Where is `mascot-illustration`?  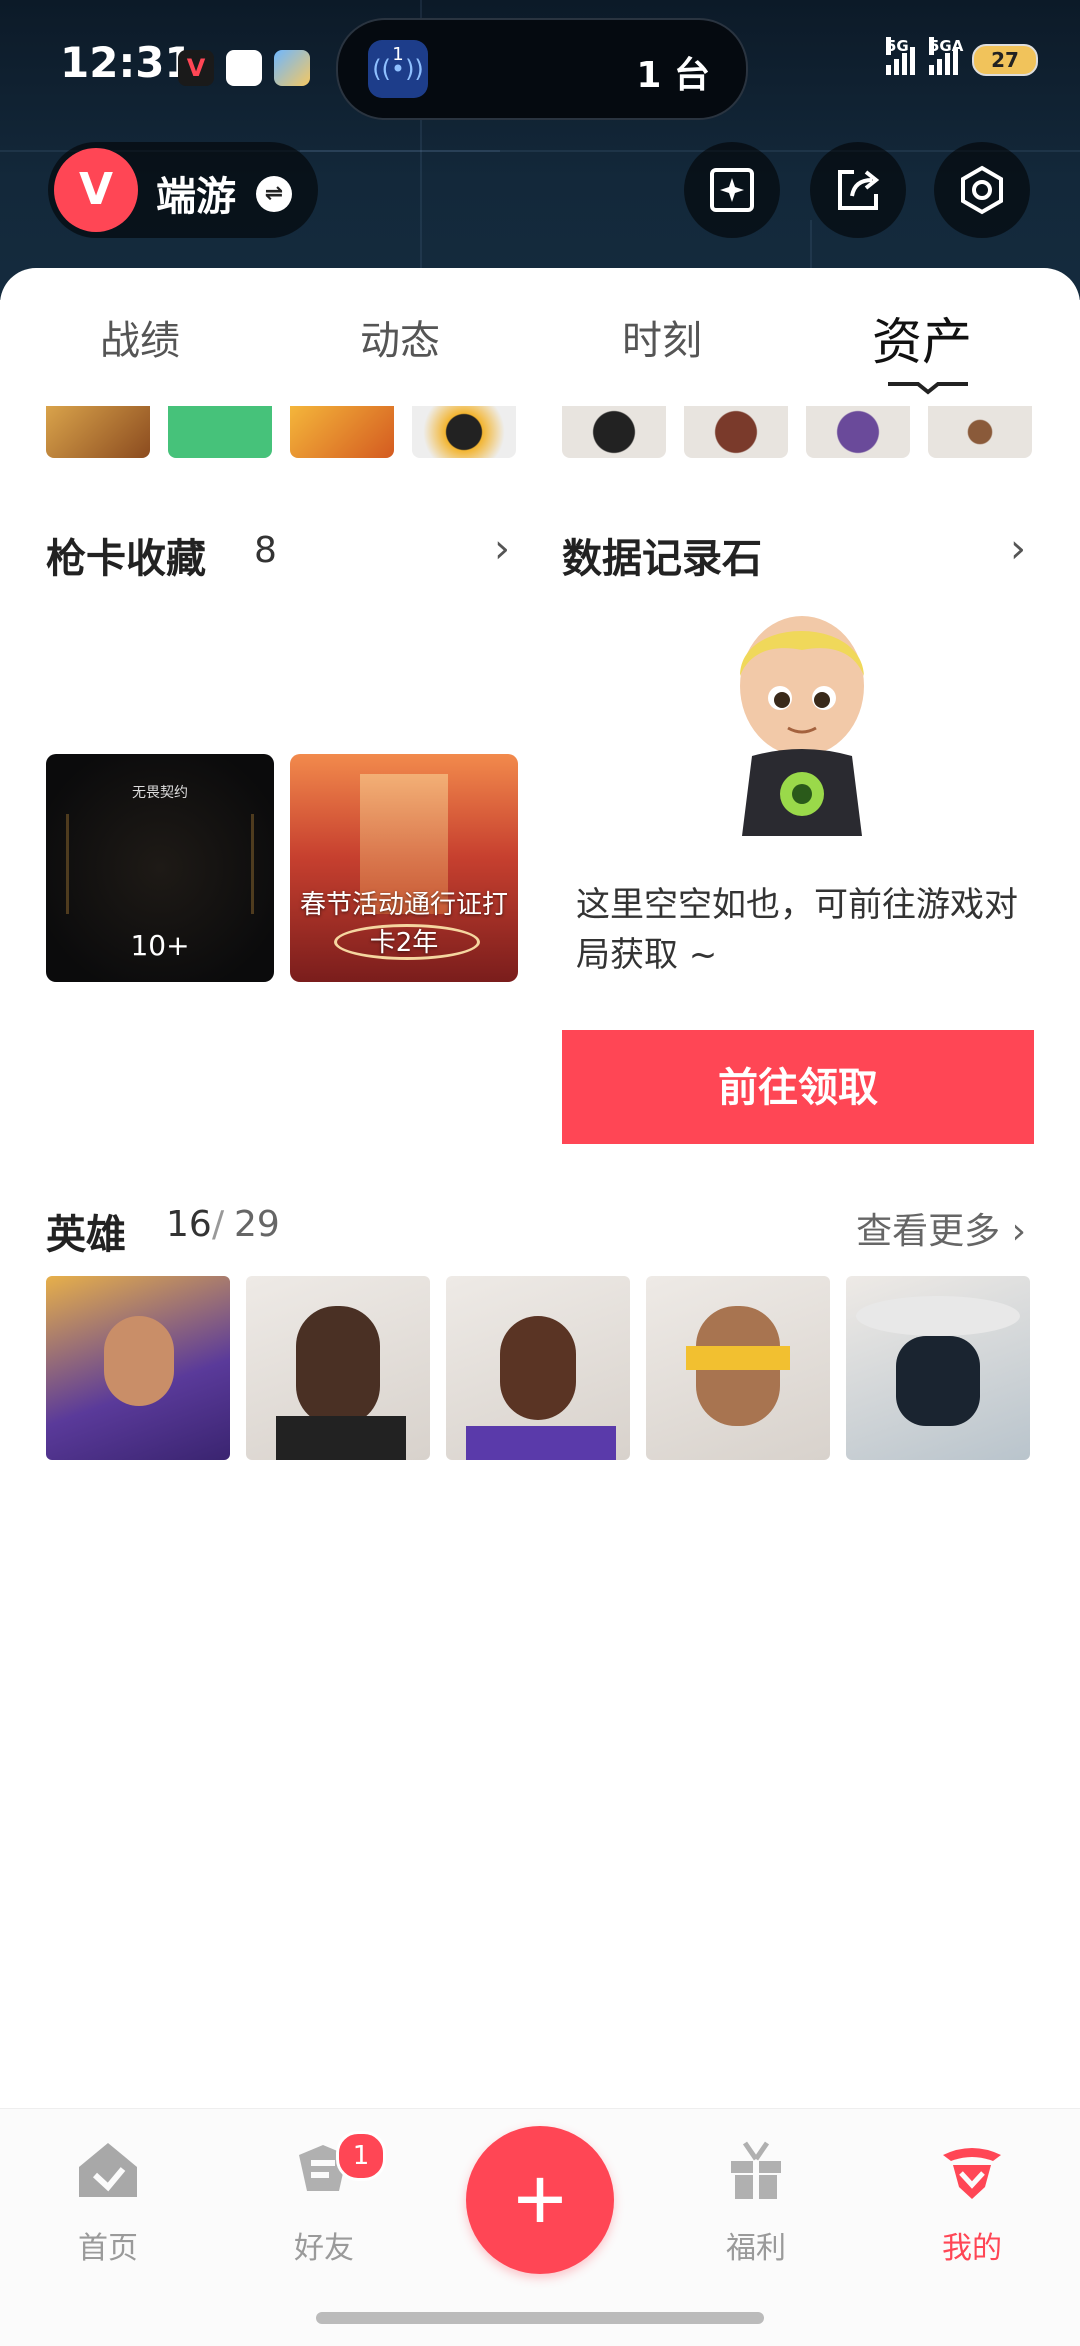
mascot-illustration is located at coordinates (802, 726).